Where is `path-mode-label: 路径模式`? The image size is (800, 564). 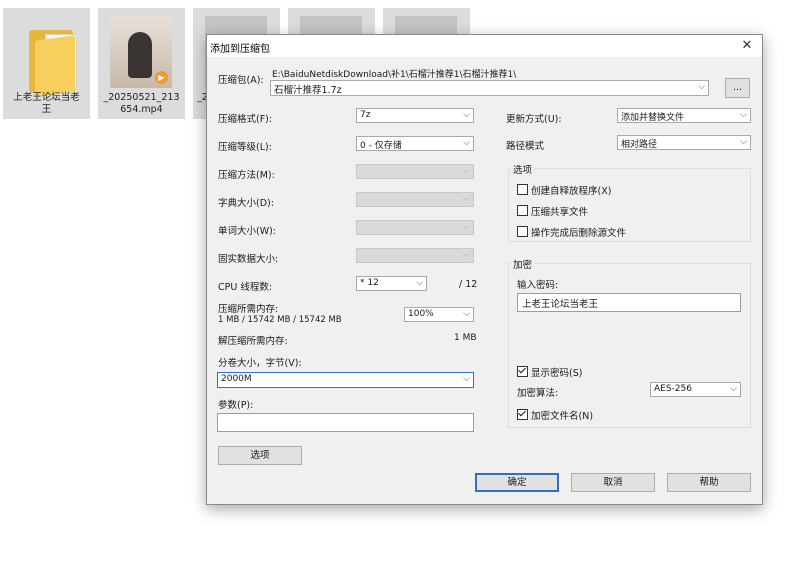 path-mode-label: 路径模式 is located at coordinates (525, 146).